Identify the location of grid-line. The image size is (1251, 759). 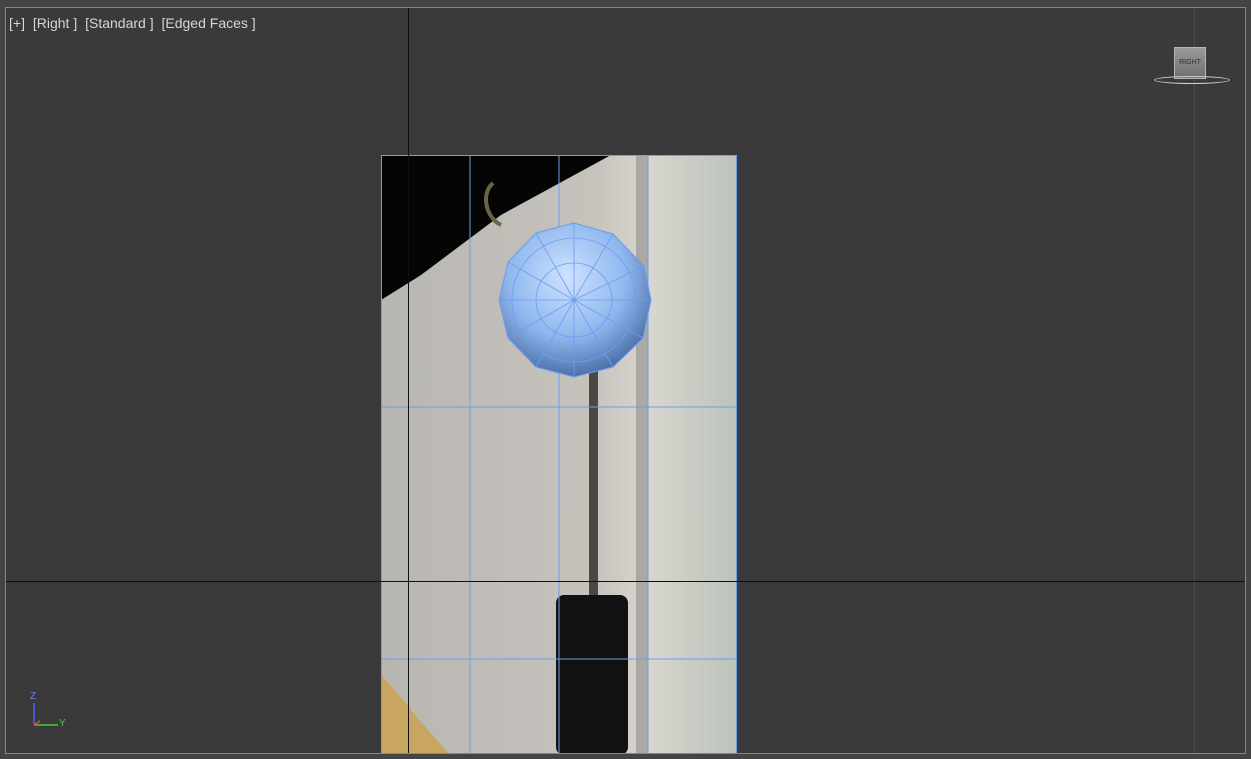
(1194, 380).